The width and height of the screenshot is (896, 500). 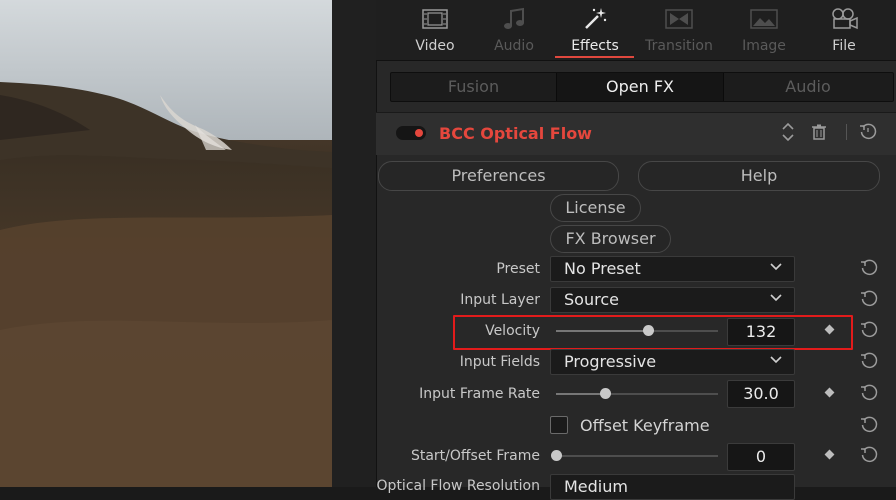 What do you see at coordinates (512, 331) in the screenshot?
I see `velocity-label: Velocity` at bounding box center [512, 331].